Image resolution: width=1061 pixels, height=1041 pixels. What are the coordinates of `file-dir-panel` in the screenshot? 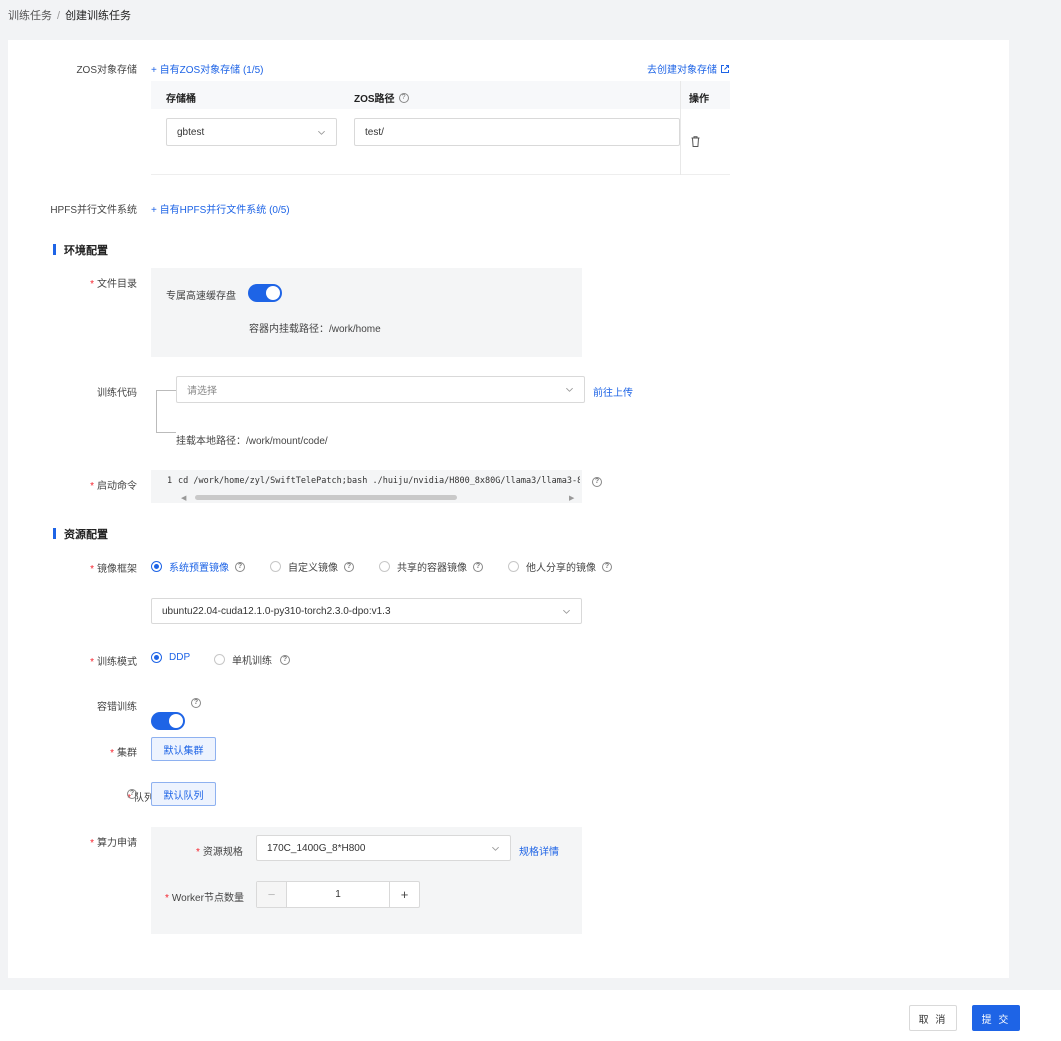 It's located at (366, 312).